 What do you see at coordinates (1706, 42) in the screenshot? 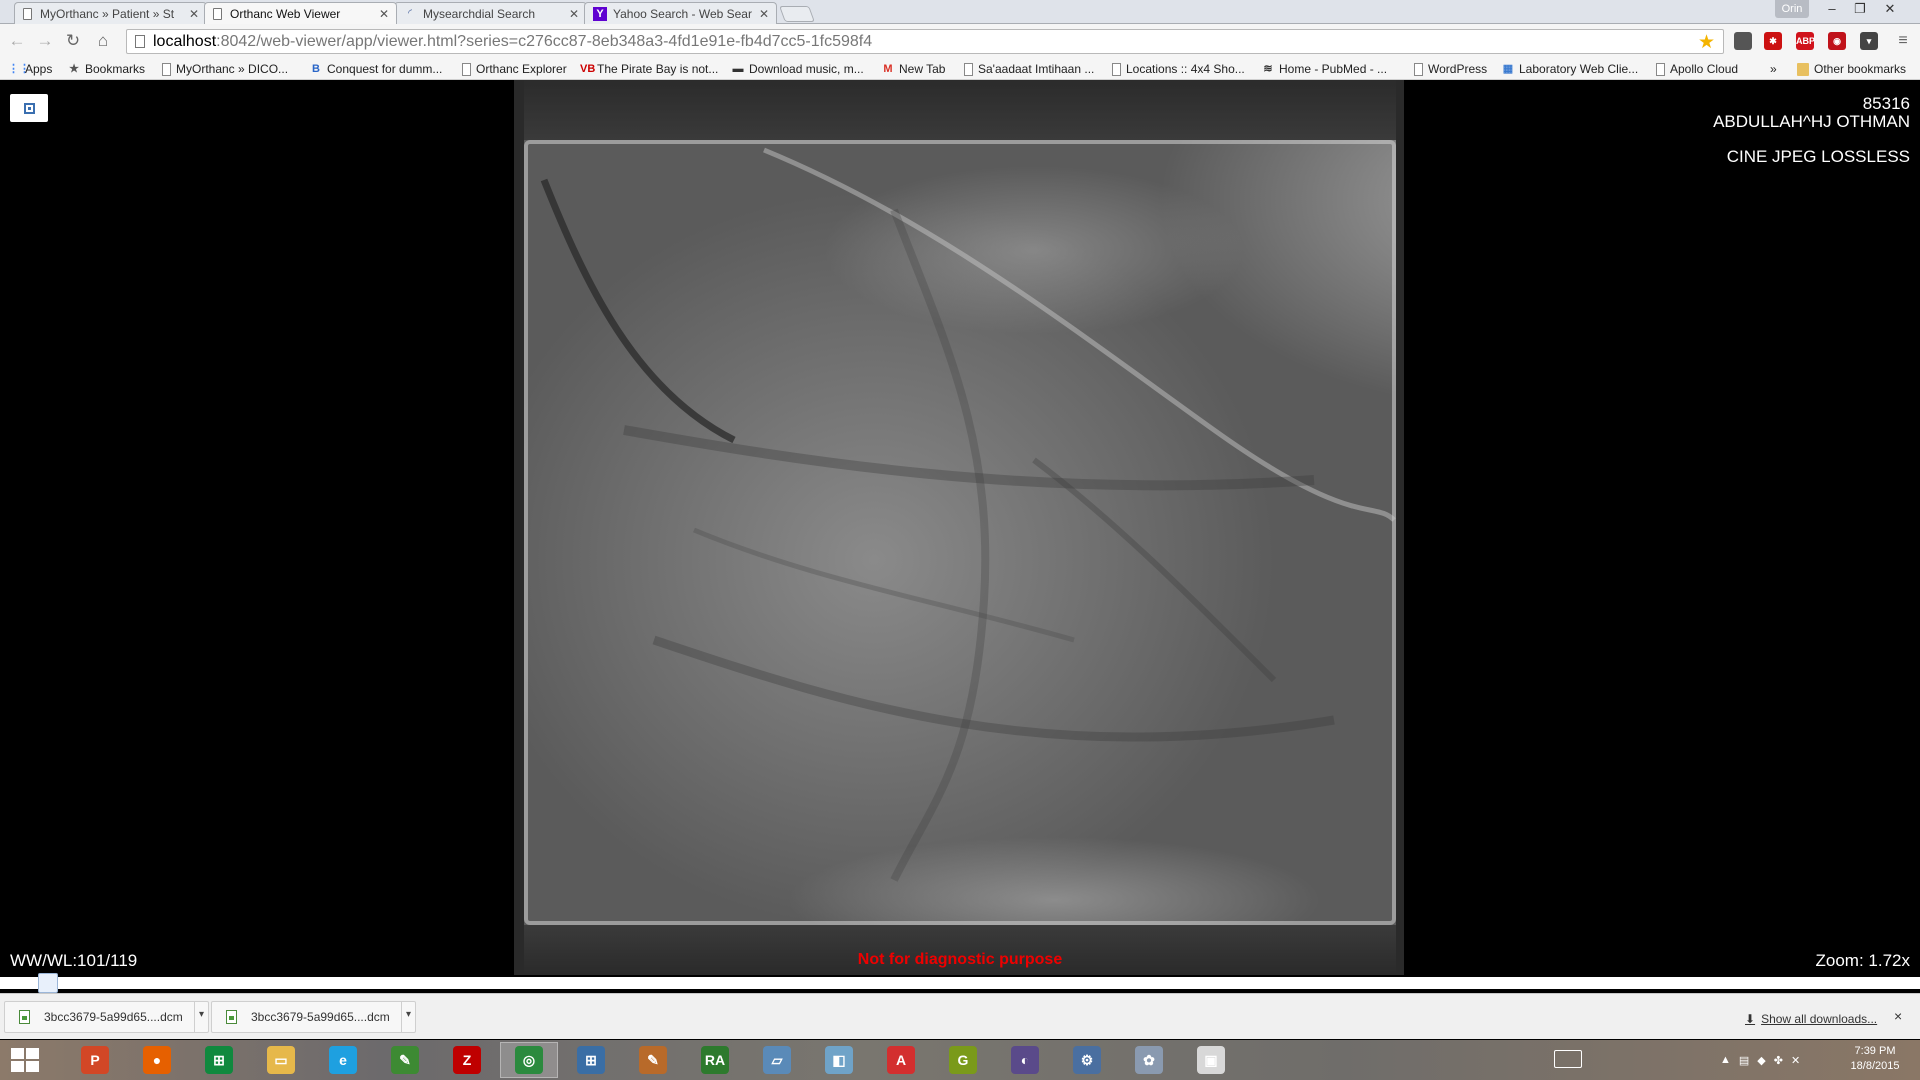
I see `bookmark-star-icon: ★` at bounding box center [1706, 42].